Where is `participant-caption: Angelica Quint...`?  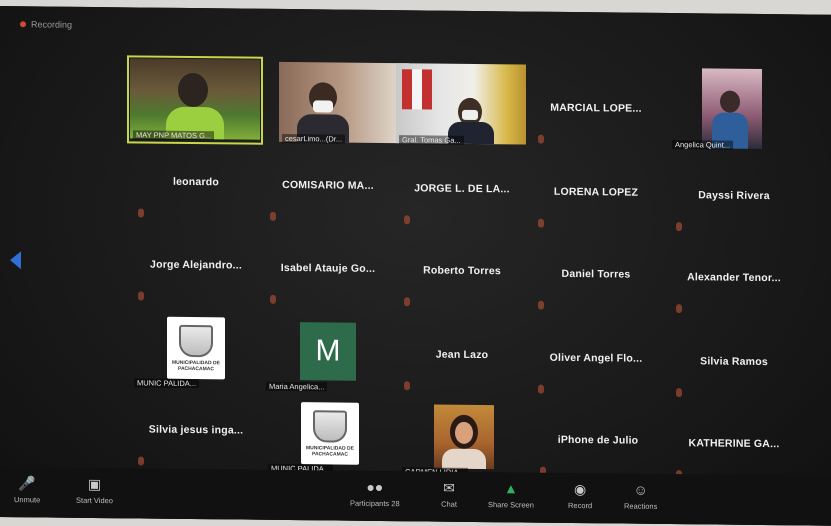 participant-caption: Angelica Quint... is located at coordinates (703, 145).